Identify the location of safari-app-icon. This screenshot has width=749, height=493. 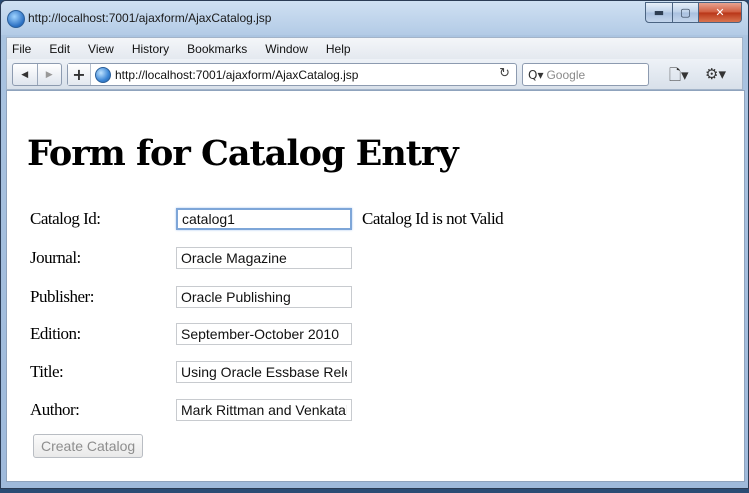
(16, 19).